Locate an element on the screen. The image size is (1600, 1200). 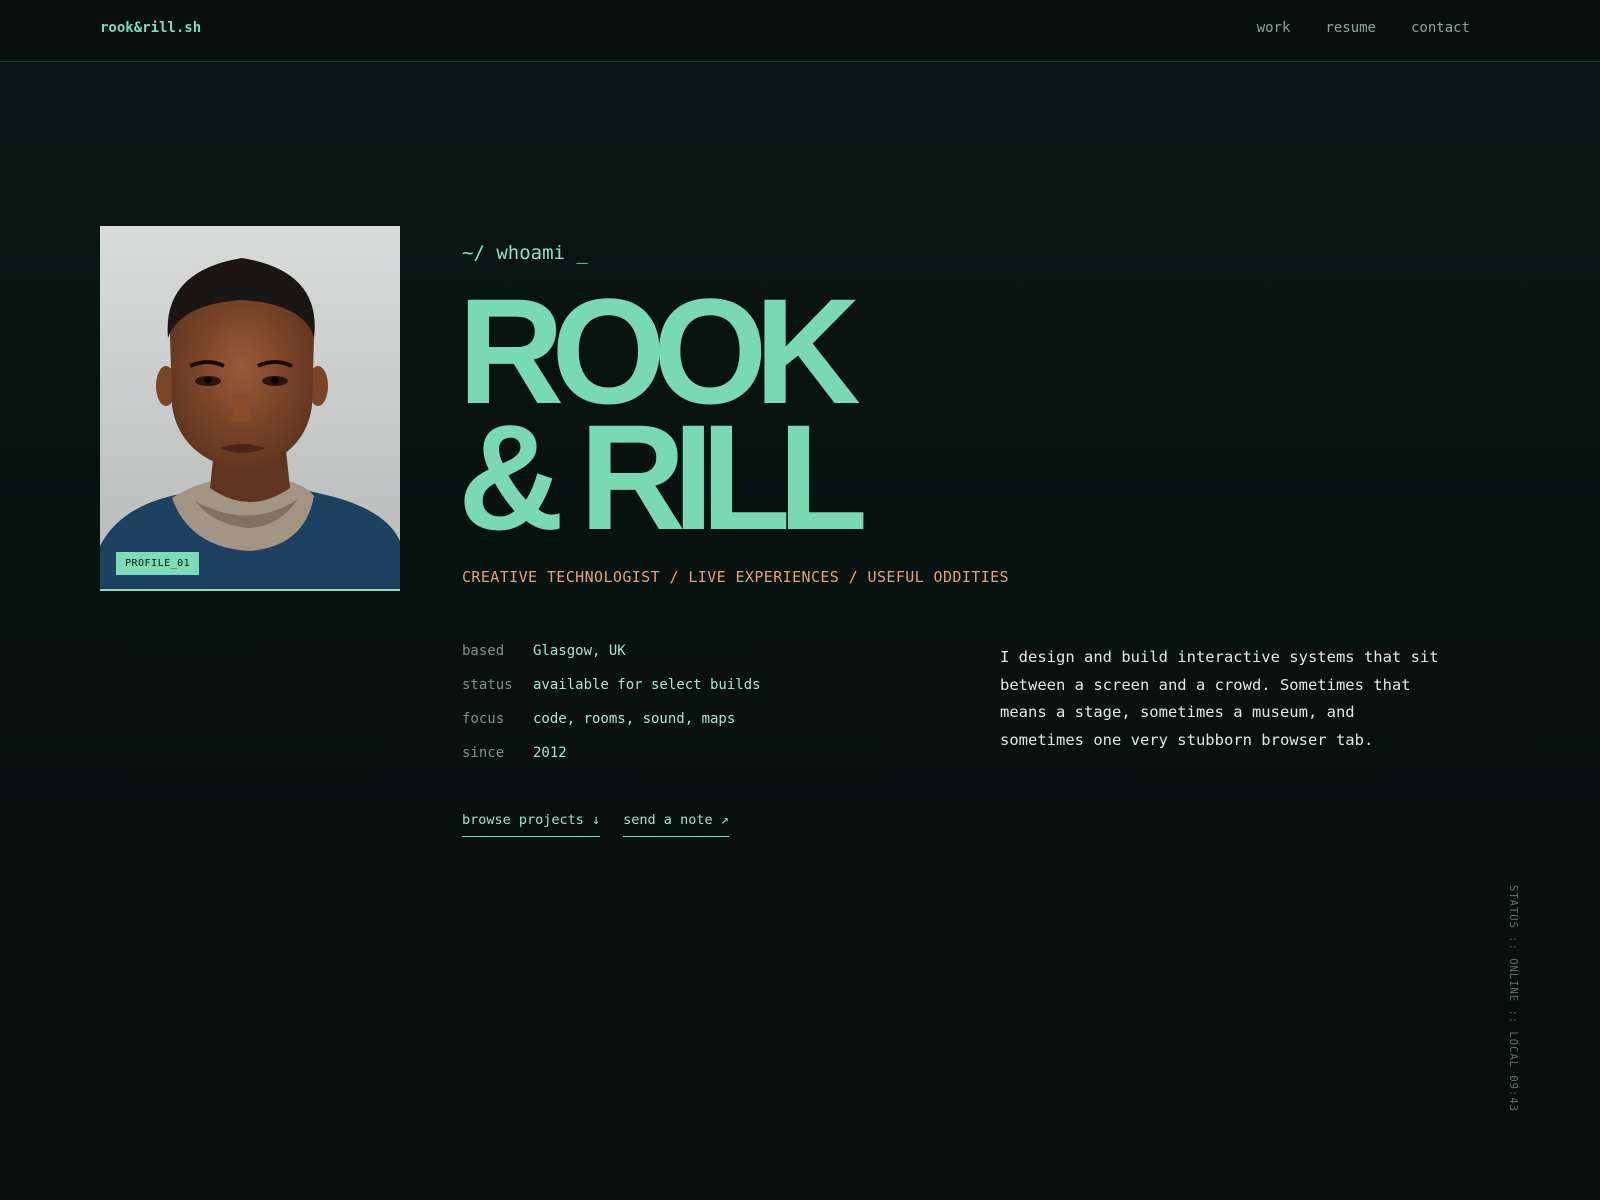
fact-value: available for select builds is located at coordinates (647, 685).